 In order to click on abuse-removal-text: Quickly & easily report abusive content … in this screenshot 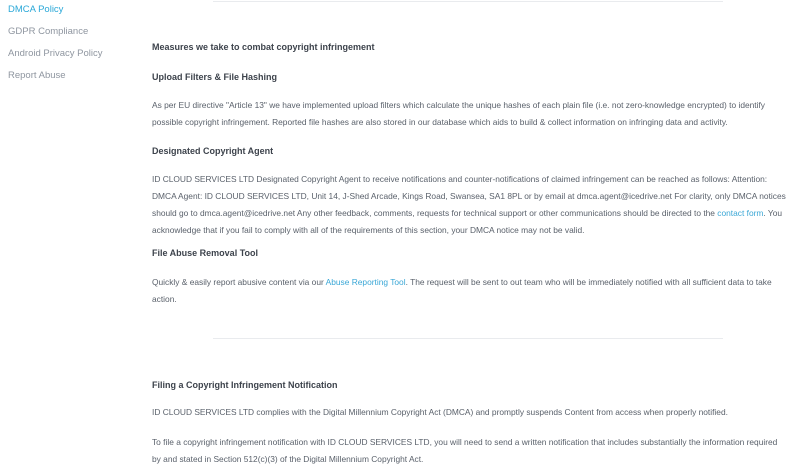, I will do `click(239, 282)`.